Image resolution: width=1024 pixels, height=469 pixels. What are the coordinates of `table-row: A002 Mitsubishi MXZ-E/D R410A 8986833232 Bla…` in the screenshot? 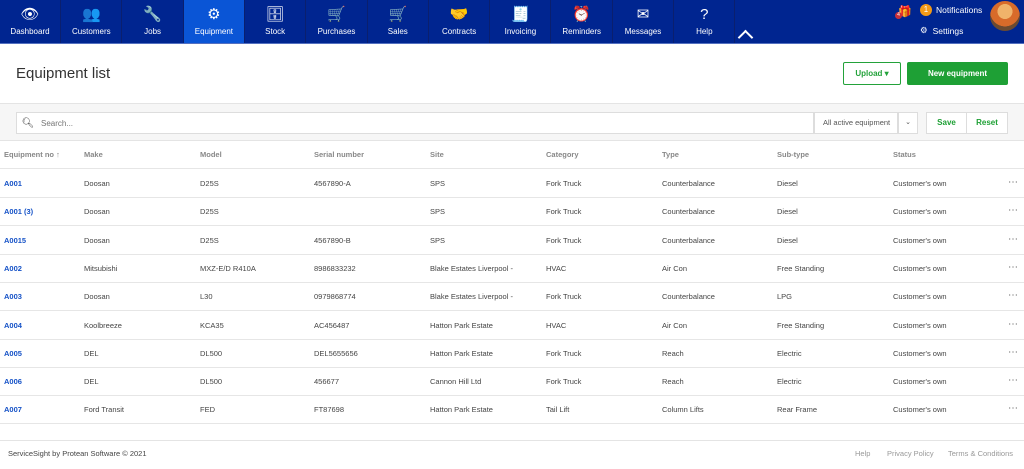 It's located at (512, 269).